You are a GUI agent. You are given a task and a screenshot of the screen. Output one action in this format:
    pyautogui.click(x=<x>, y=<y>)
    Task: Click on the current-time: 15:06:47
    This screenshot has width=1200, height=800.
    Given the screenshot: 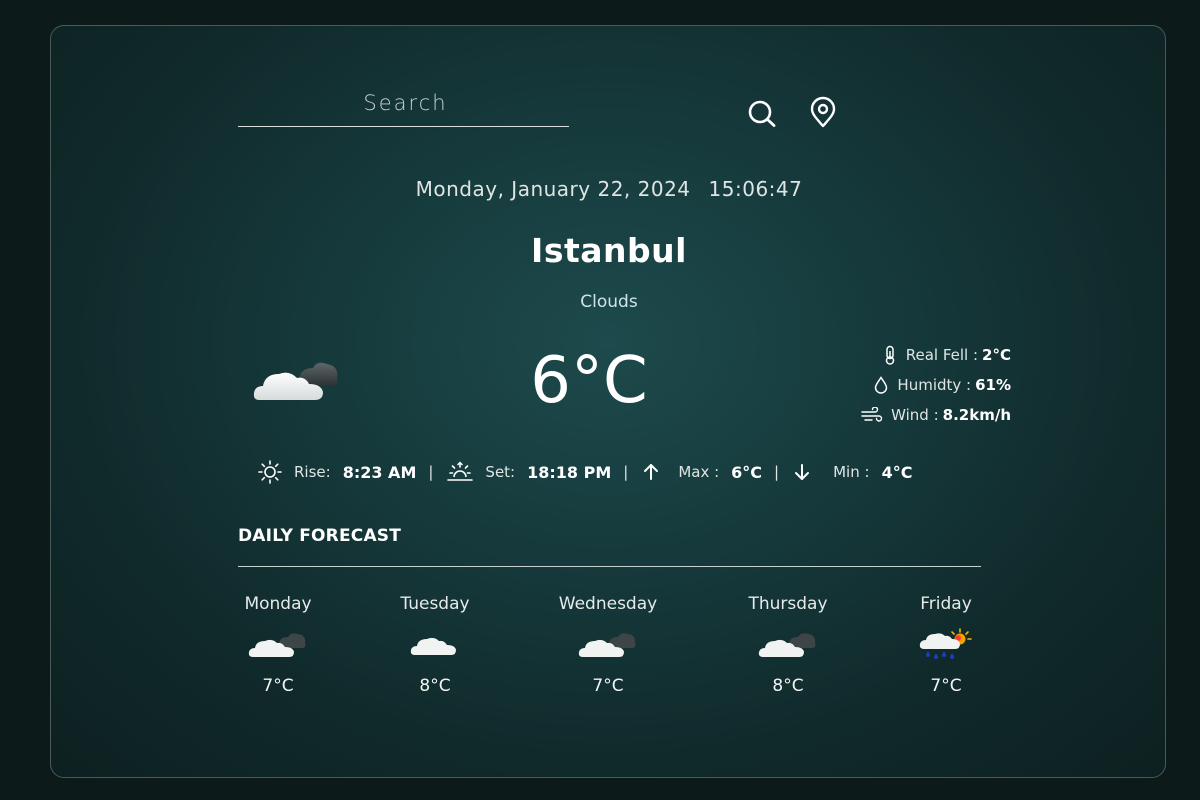 What is the action you would take?
    pyautogui.click(x=755, y=189)
    